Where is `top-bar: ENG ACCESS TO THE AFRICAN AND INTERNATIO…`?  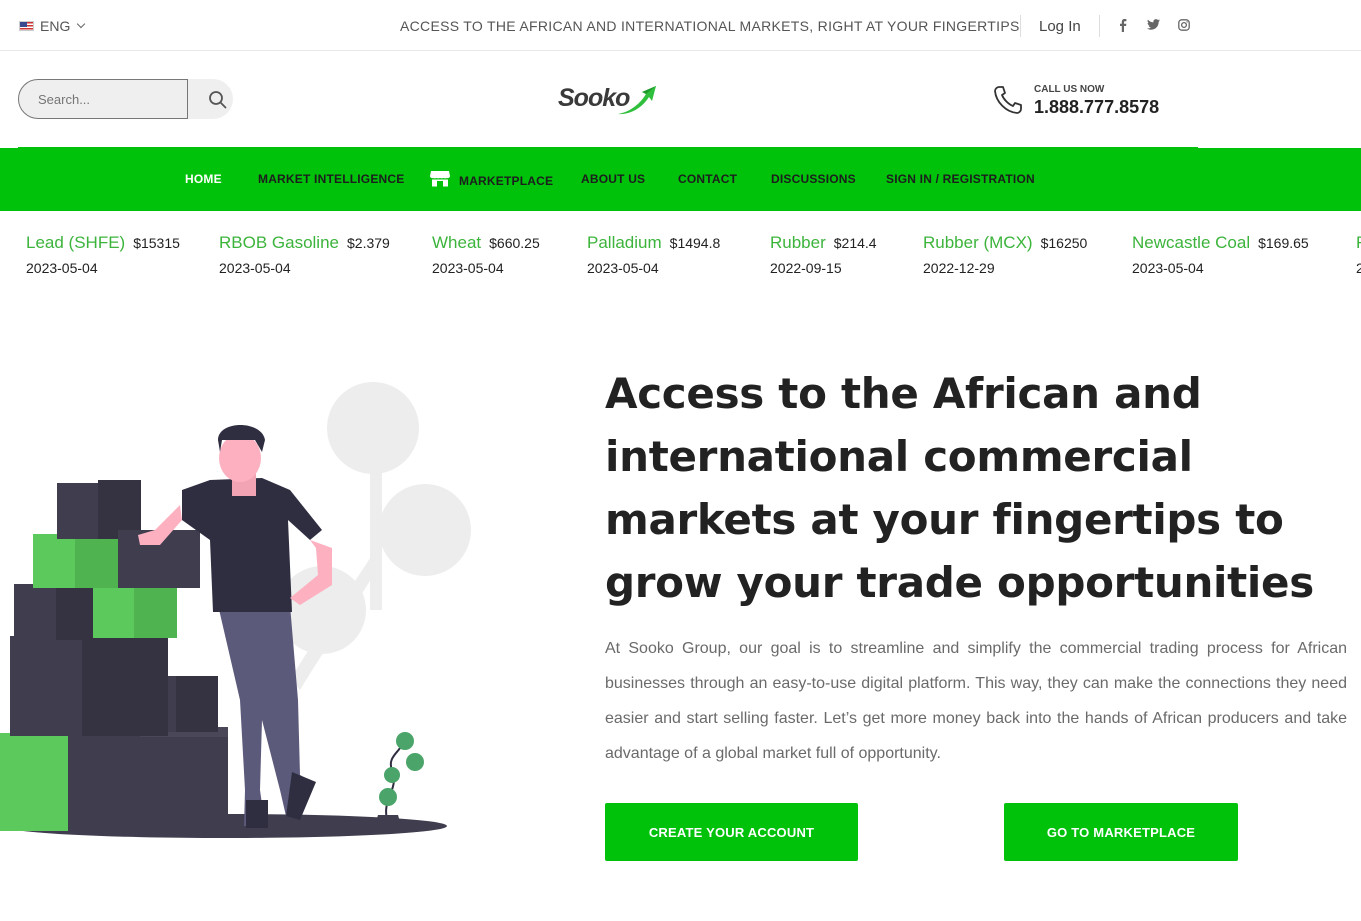 top-bar: ENG ACCESS TO THE AFRICAN AND INTERNATIO… is located at coordinates (680, 25).